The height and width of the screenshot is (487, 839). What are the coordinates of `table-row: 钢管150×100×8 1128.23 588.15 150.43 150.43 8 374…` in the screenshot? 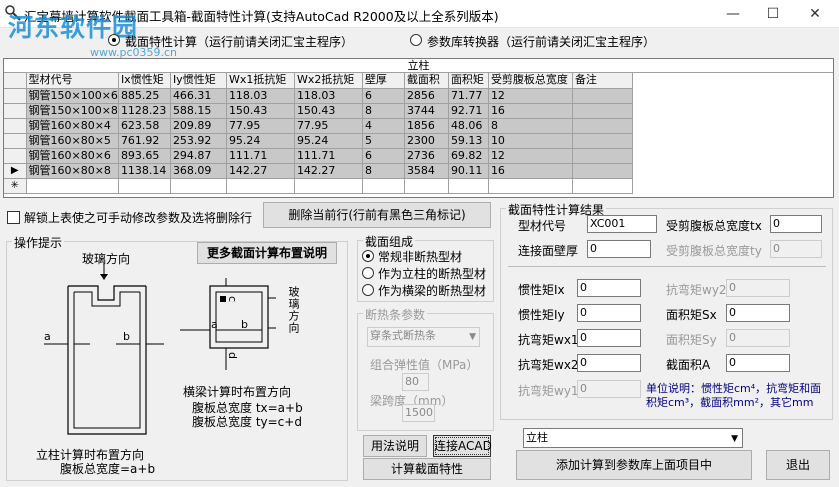 It's located at (318, 111).